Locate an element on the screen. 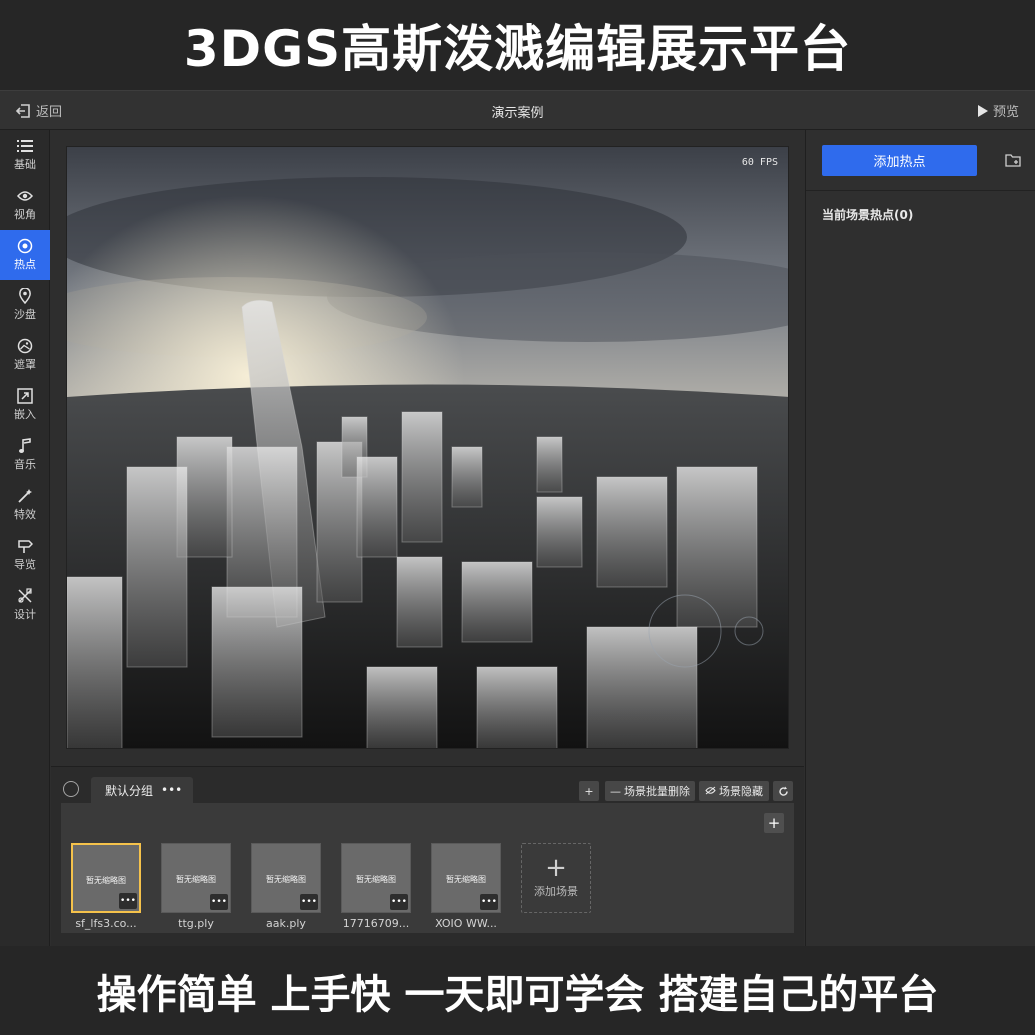  scene-name: aak.ply is located at coordinates (286, 923).